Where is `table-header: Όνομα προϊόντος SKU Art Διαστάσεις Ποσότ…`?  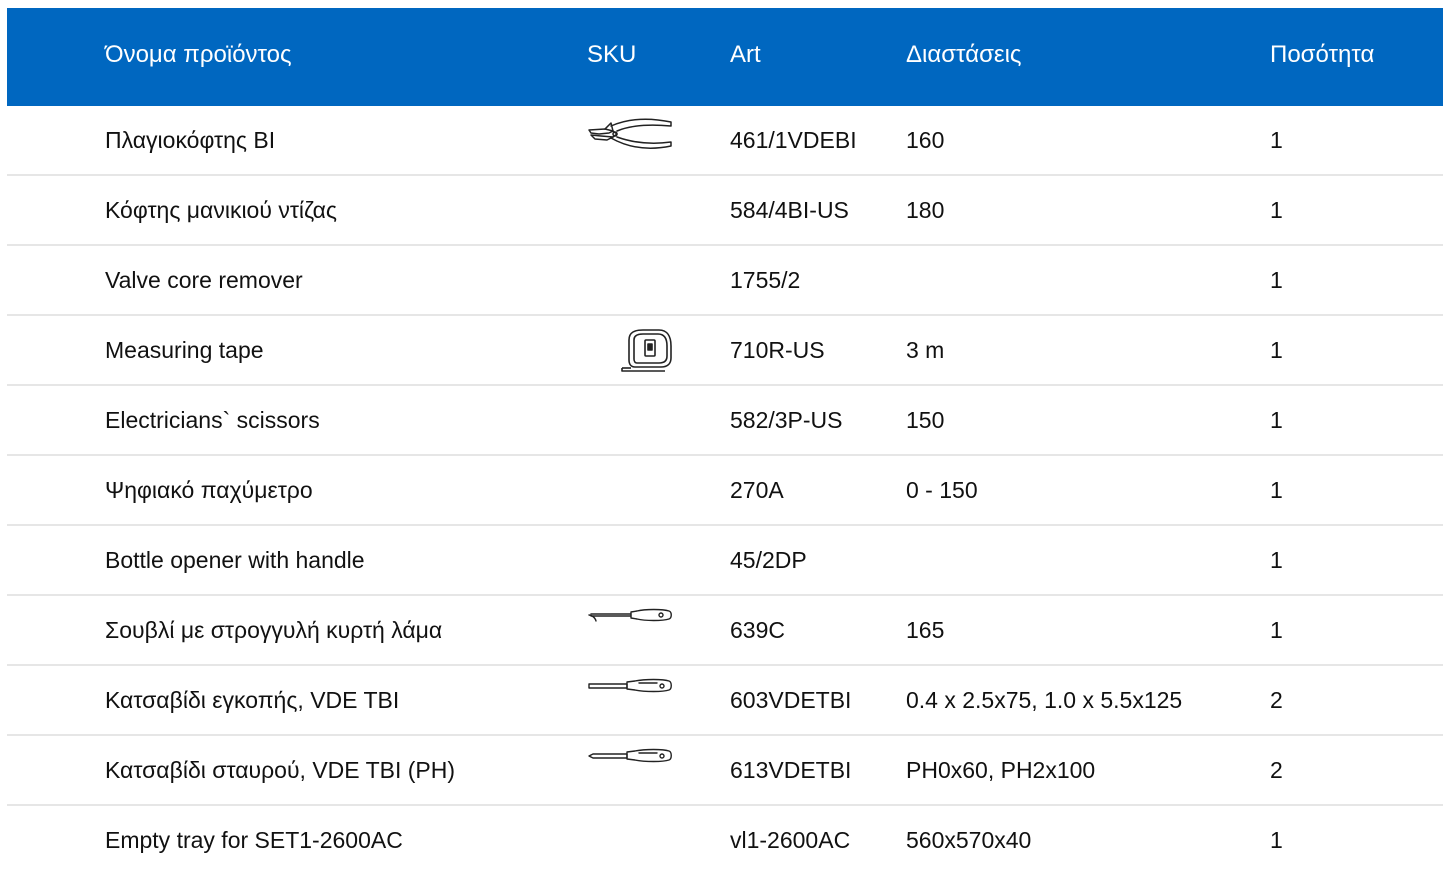 table-header: Όνομα προϊόντος SKU Art Διαστάσεις Ποσότ… is located at coordinates (725, 57).